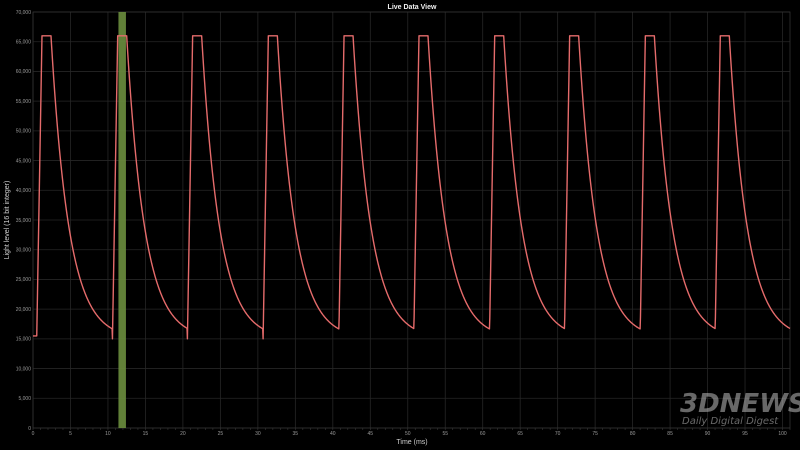  I want to click on x-tick-label: 55, so click(445, 434).